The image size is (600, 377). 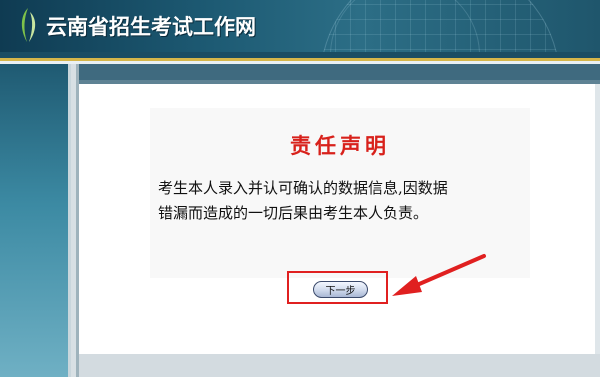 What do you see at coordinates (338, 201) in the screenshot?
I see `disclaimer-text: 考生本人录入并认可确认的数据信息,因数据 错漏而造成的一切后果由考生本人负责。` at bounding box center [338, 201].